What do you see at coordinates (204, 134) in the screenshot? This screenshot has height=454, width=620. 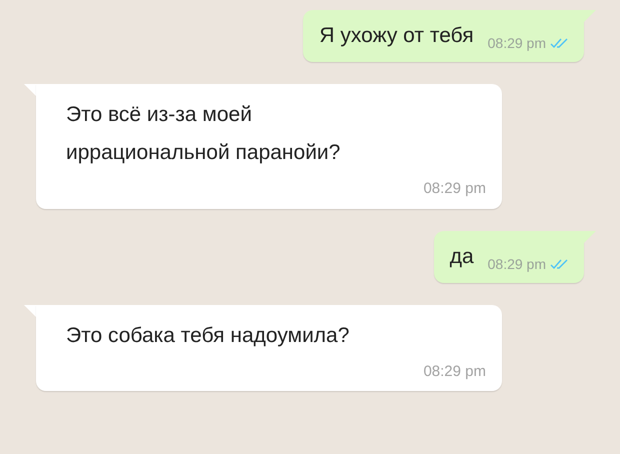 I see `message-text: Это всё из-за моей иррациональной паранойи?` at bounding box center [204, 134].